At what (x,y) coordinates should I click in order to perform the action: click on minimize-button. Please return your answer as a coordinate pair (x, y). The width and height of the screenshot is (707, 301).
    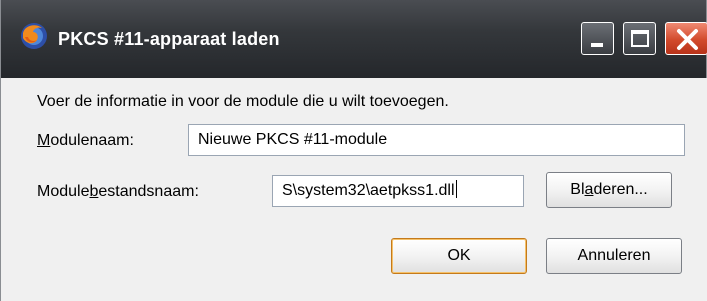
    Looking at the image, I should click on (597, 38).